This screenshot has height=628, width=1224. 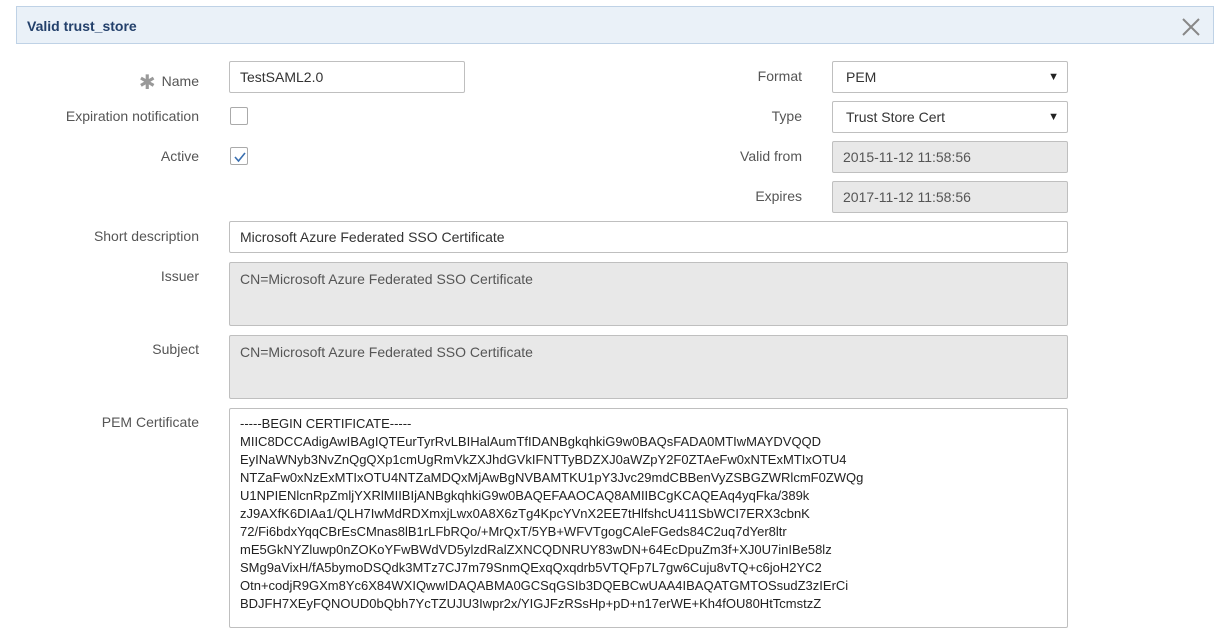 I want to click on pem-line: -----BEGIN CERTIFICATE-----, so click(x=326, y=423).